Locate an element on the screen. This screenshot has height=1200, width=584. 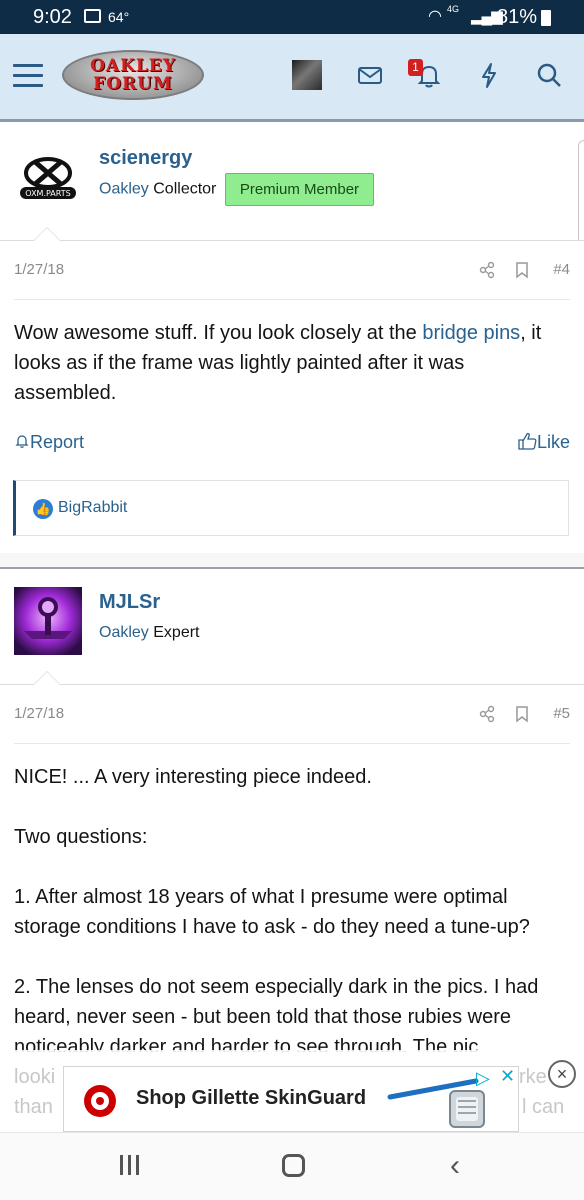
faded-text: looki is located at coordinates (35, 1077).